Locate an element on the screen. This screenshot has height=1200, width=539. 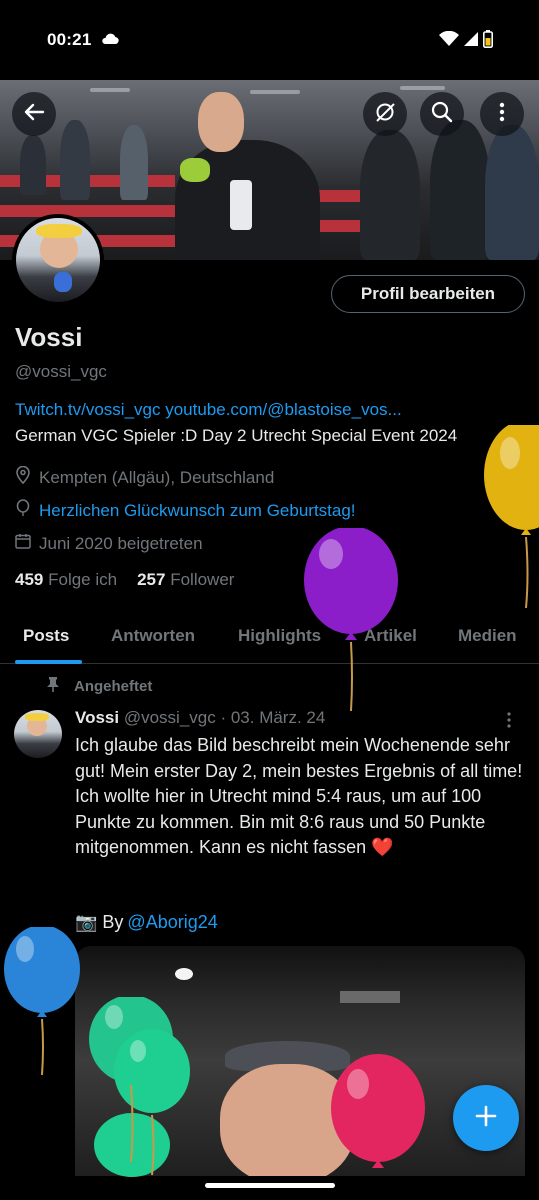
tab-posts: Posts is located at coordinates (46, 636).